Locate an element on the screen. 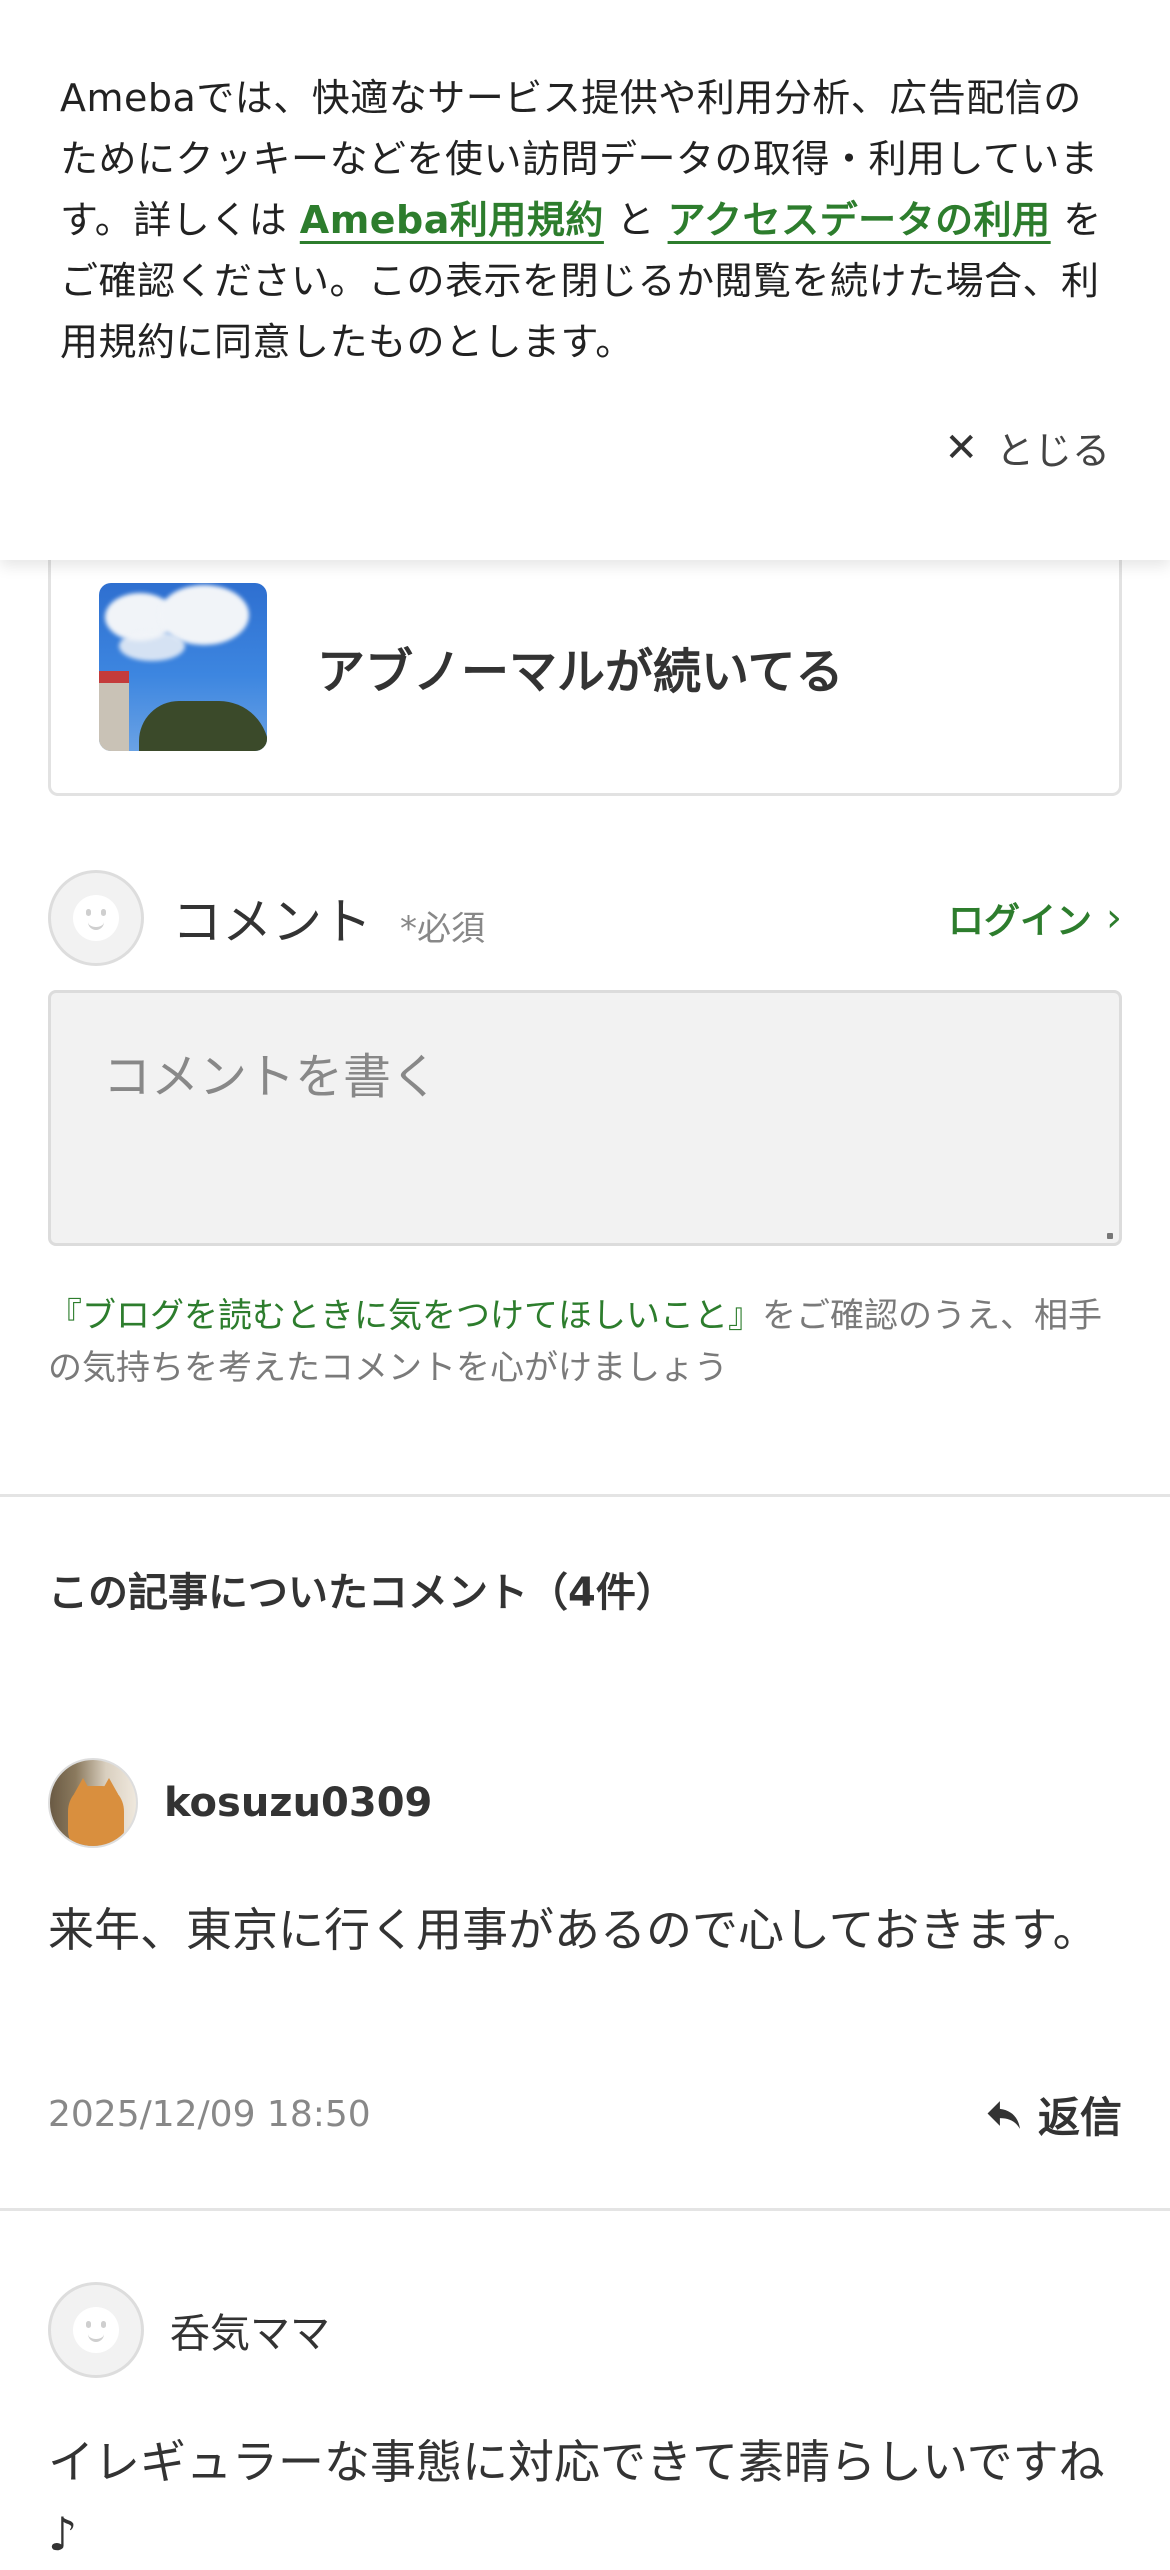  required-mark: *必須 is located at coordinates (442, 928).